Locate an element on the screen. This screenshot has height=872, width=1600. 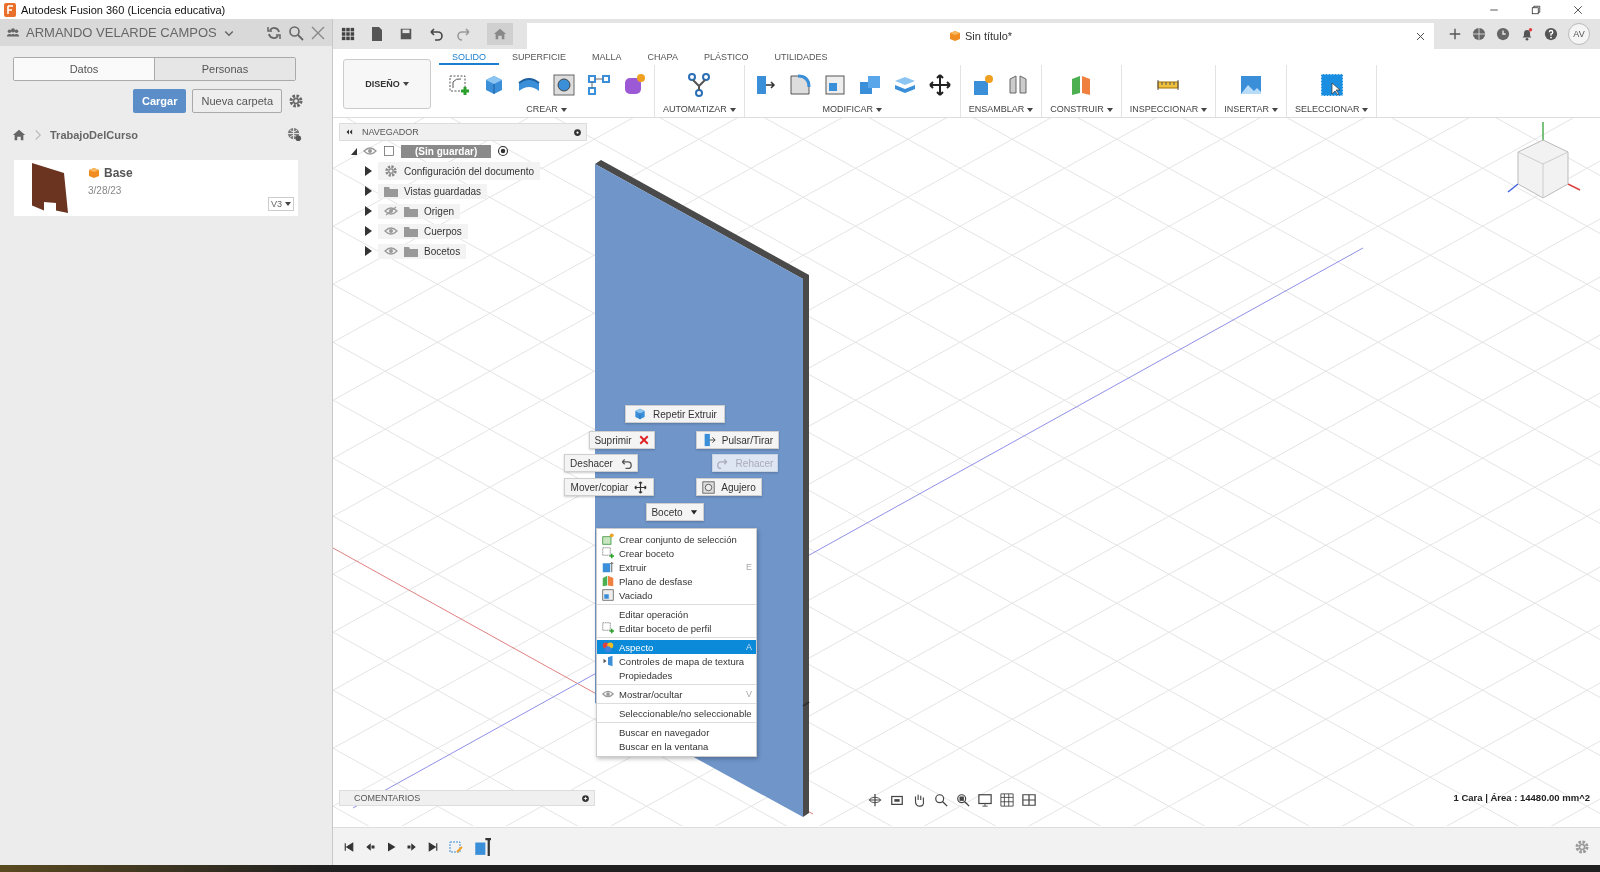
menu-item: Crear conjunto de selección is located at coordinates (676, 539).